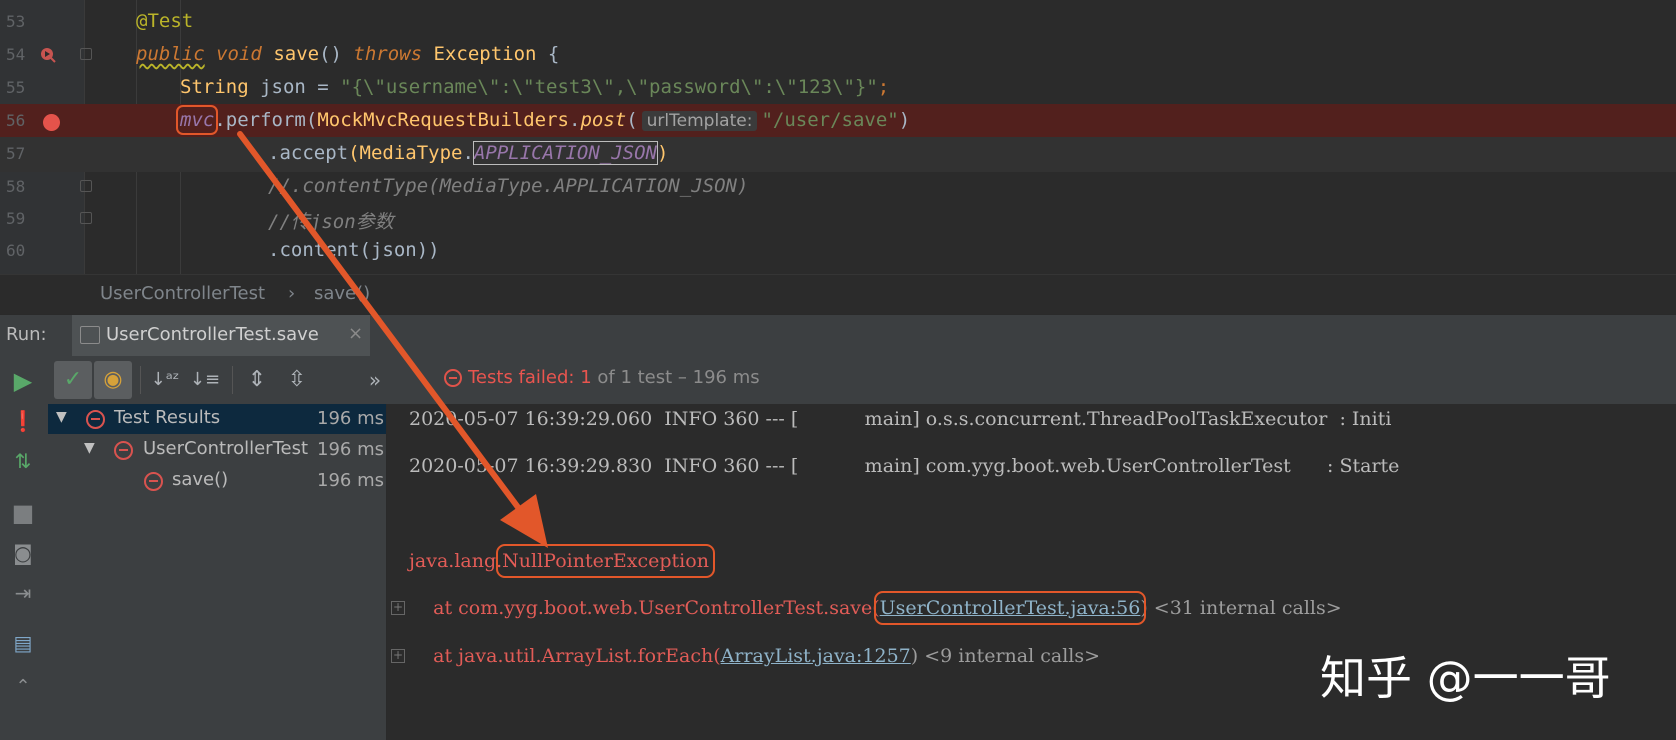  What do you see at coordinates (883, 87) in the screenshot?
I see `semicolon: ;` at bounding box center [883, 87].